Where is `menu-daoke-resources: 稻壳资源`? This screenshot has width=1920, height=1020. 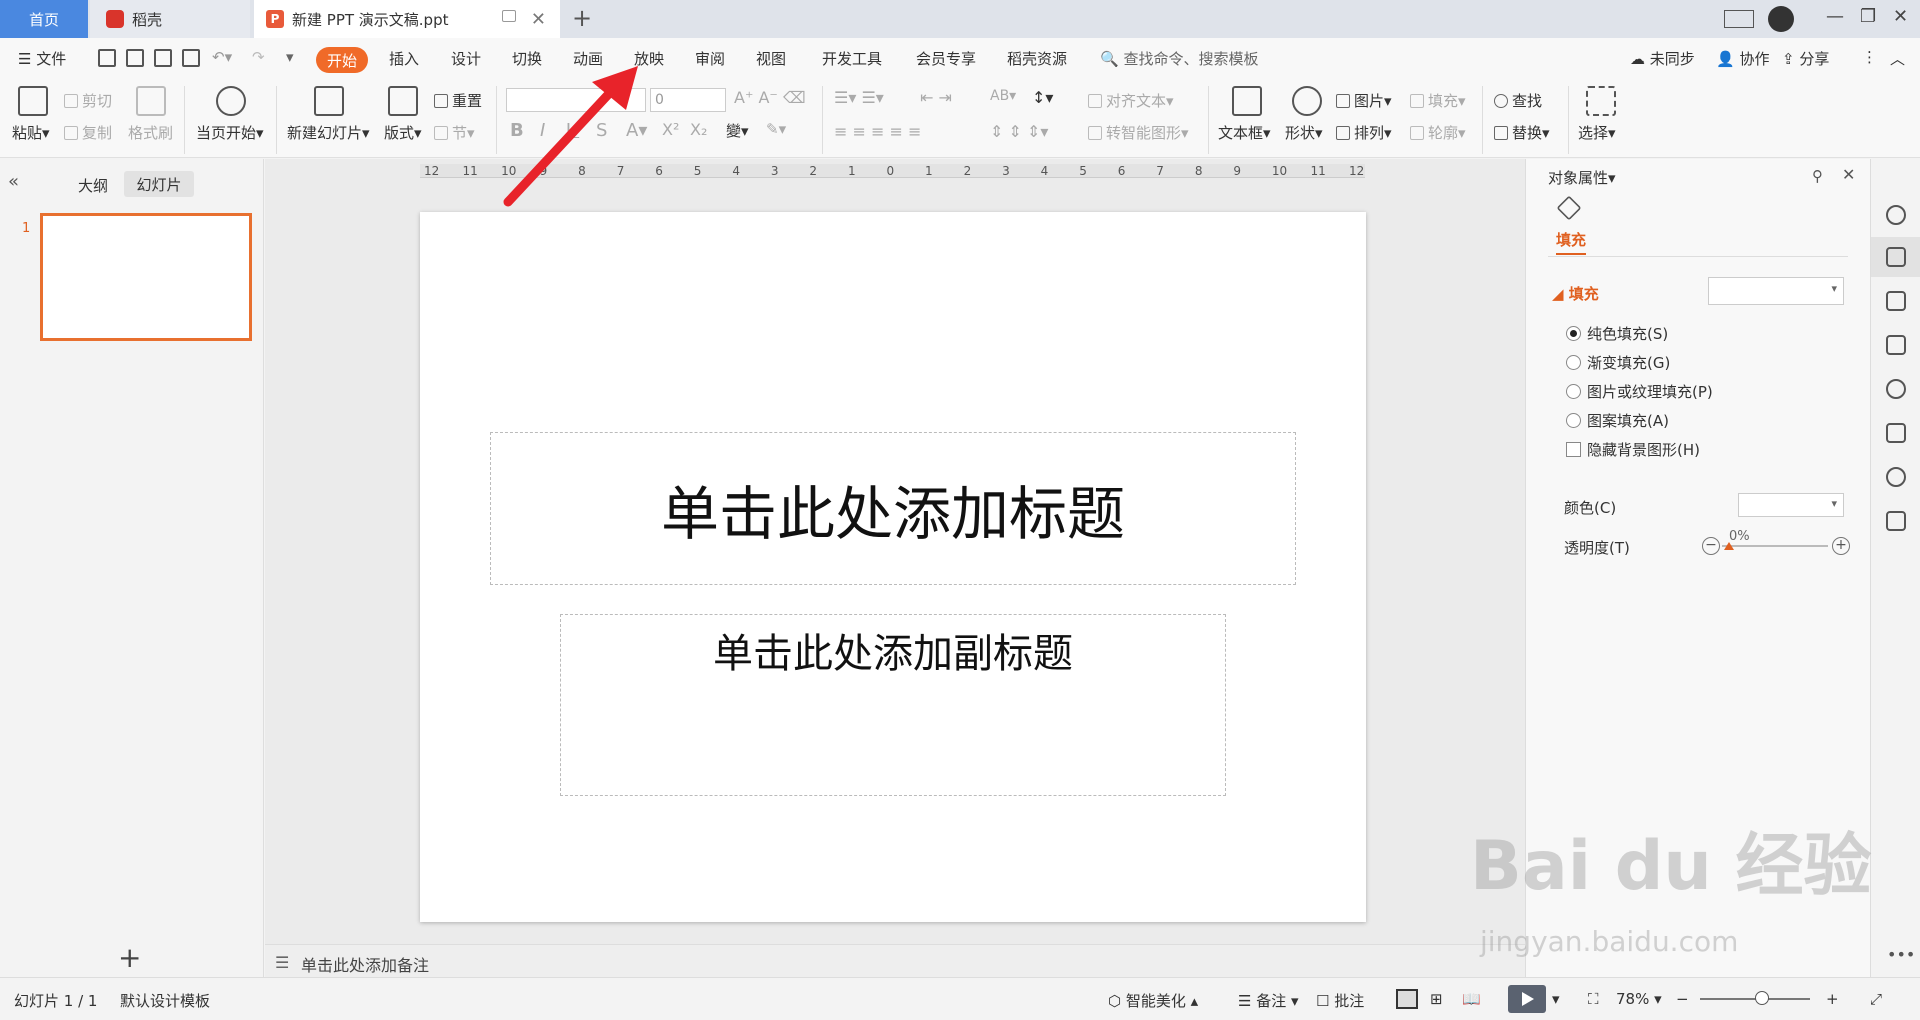 menu-daoke-resources: 稻壳资源 is located at coordinates (1037, 58).